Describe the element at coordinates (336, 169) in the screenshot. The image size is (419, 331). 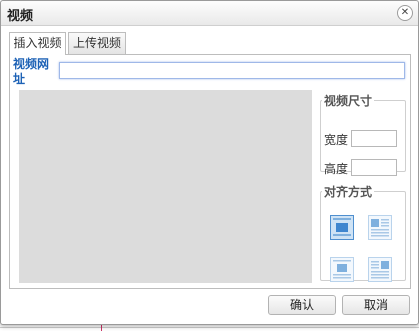
I see `height-label: 高度` at that location.